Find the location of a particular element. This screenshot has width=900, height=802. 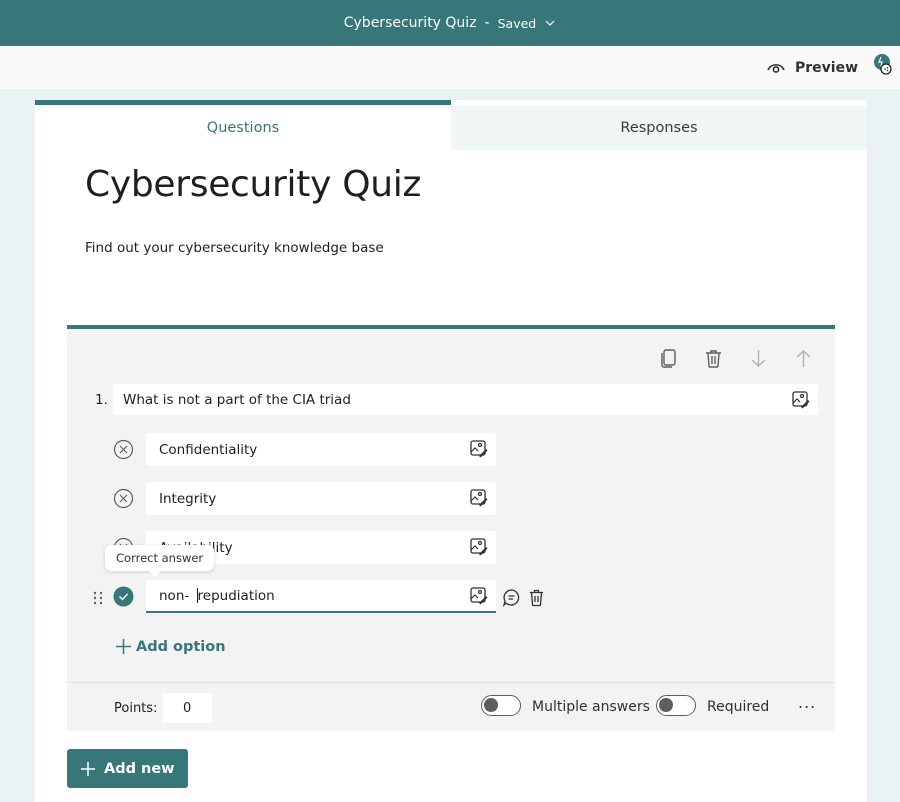

tab-responses: Responses is located at coordinates (659, 128).